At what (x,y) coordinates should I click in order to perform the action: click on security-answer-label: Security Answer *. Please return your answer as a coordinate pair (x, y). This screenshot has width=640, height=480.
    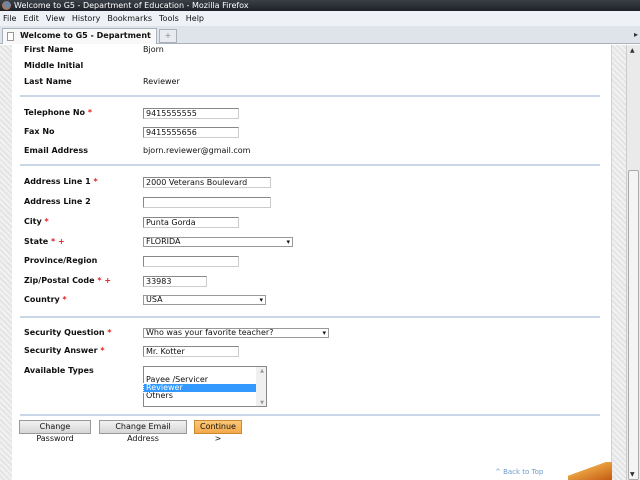
    Looking at the image, I should click on (64, 350).